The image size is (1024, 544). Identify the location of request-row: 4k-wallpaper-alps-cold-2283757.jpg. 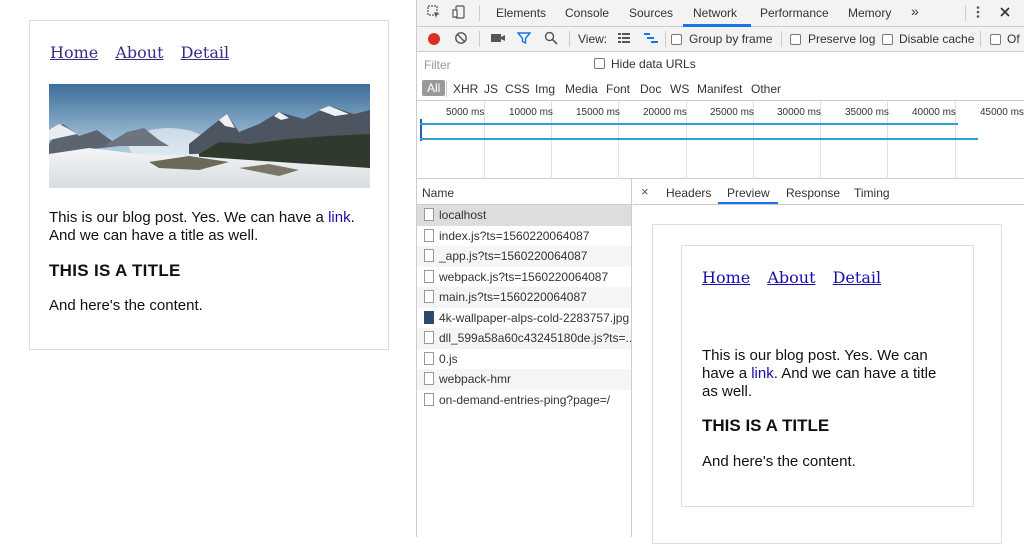
(524, 318).